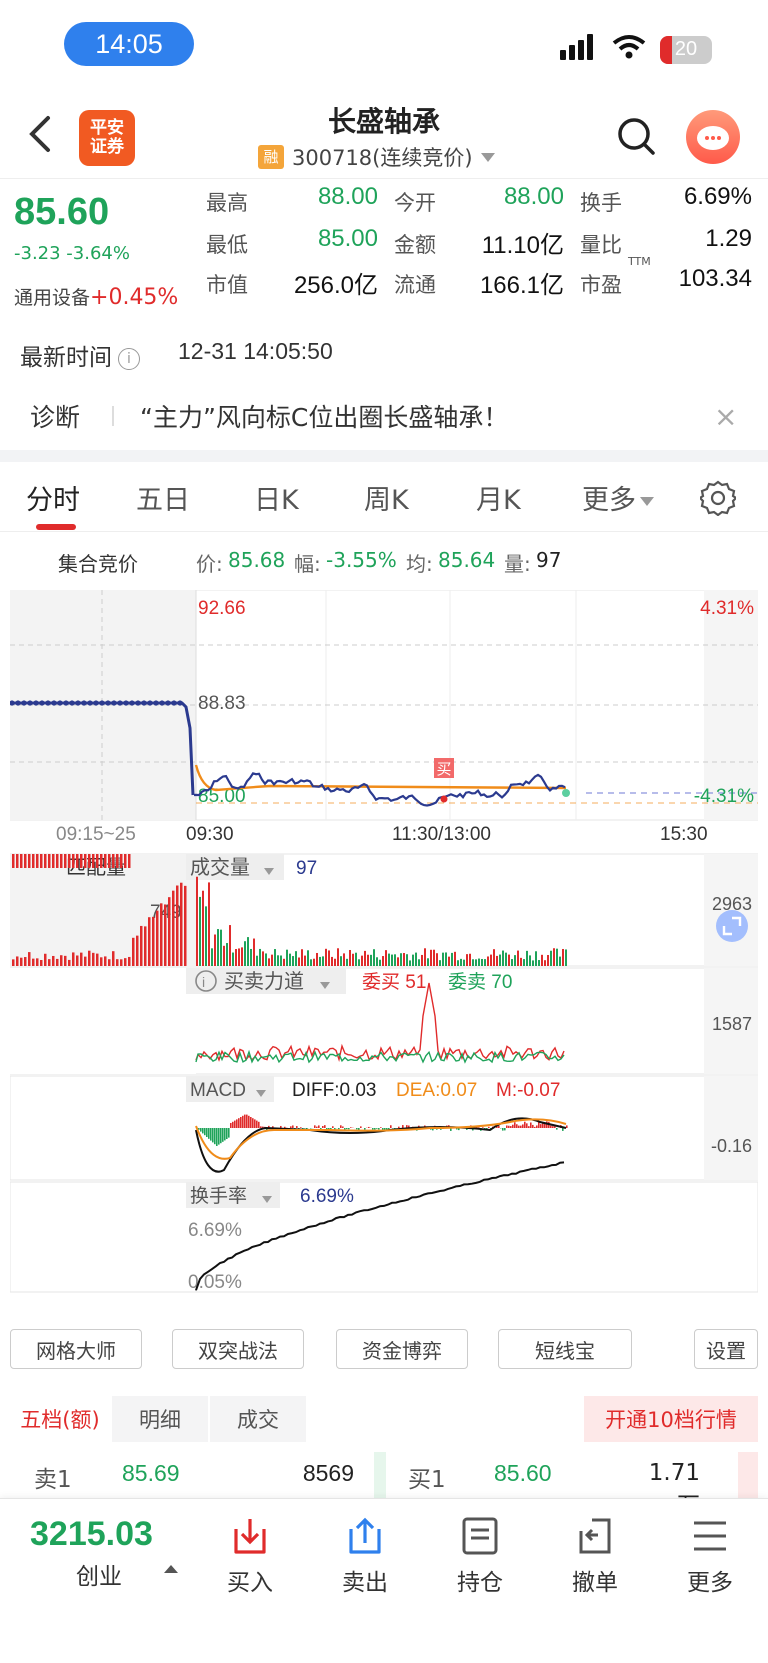 The width and height of the screenshot is (768, 1663). I want to click on dual-breakout-button: 双突战法, so click(238, 1349).